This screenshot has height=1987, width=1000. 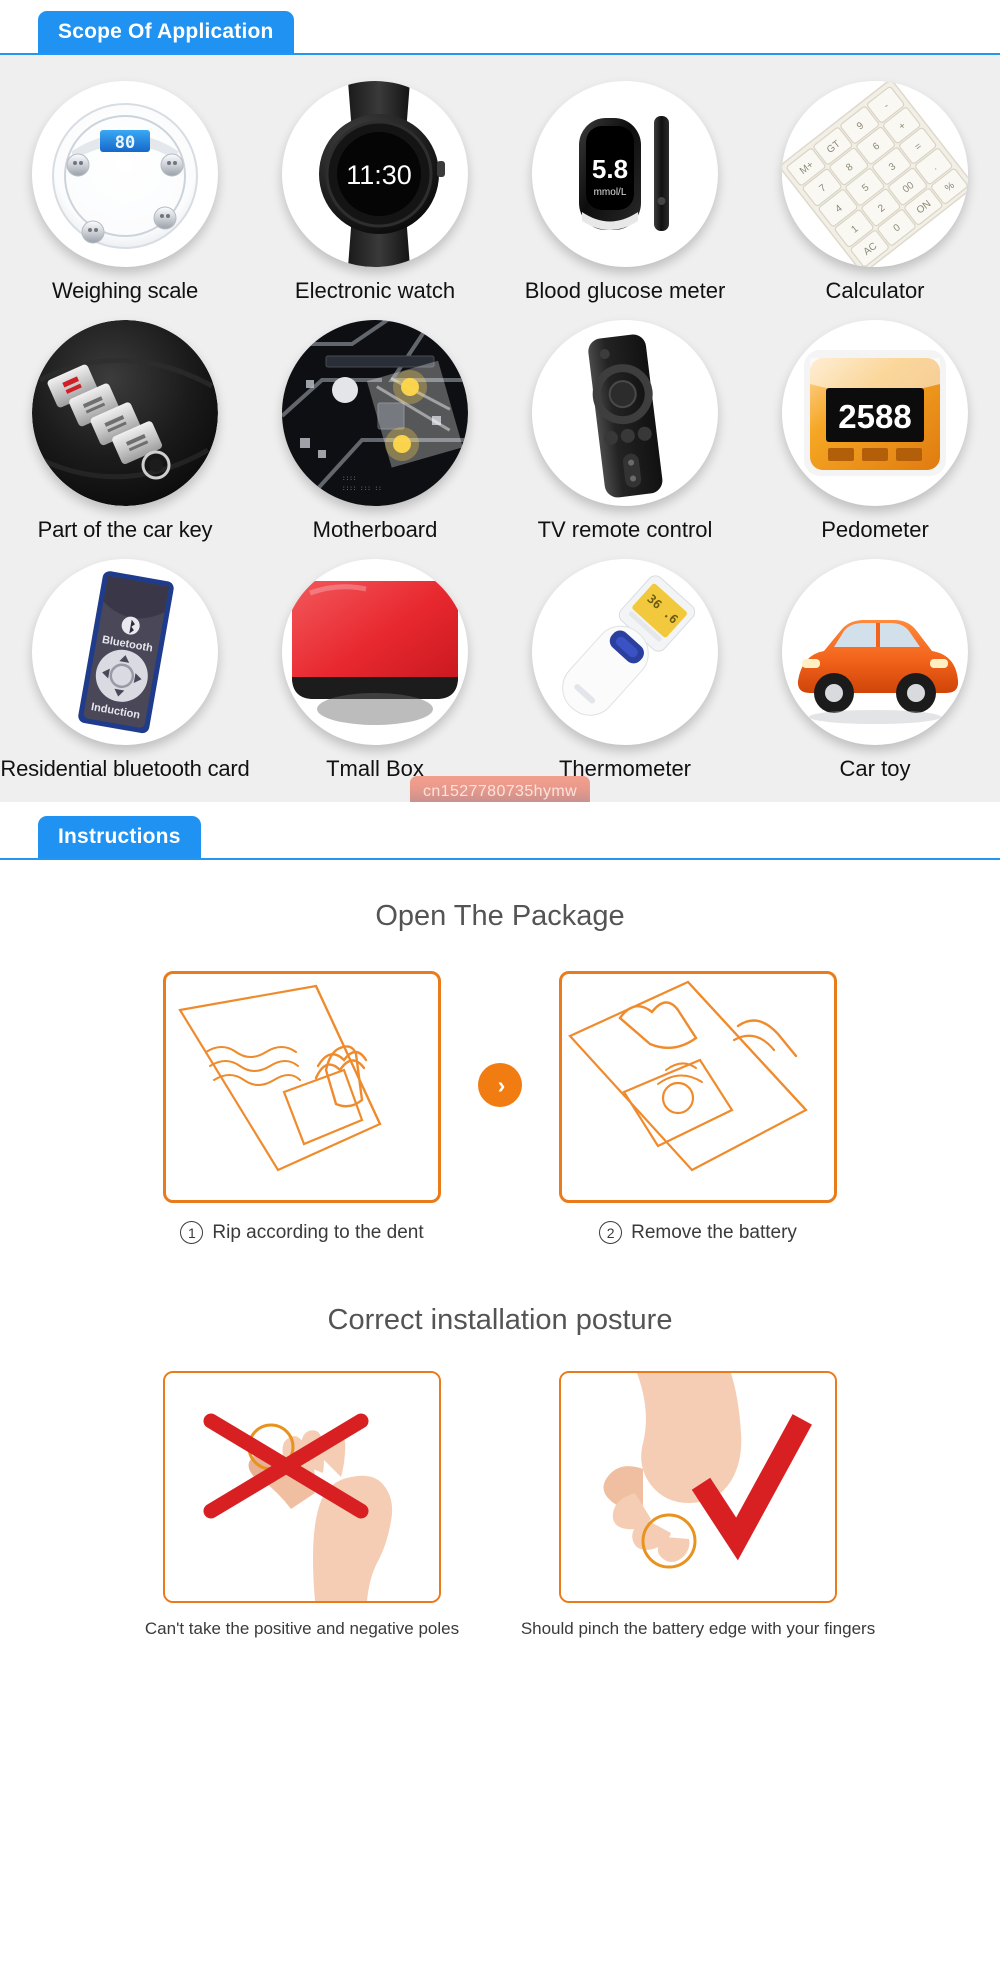 I want to click on scope-item-car-toy: Car toy, so click(x=875, y=678).